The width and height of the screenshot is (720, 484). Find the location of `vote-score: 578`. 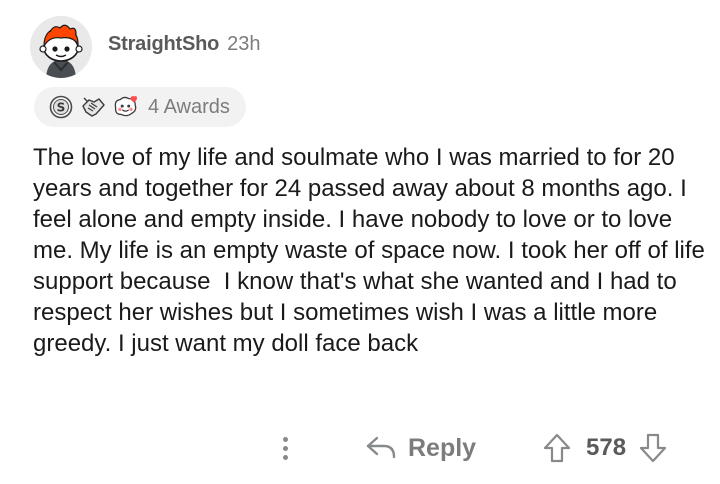

vote-score: 578 is located at coordinates (606, 447).